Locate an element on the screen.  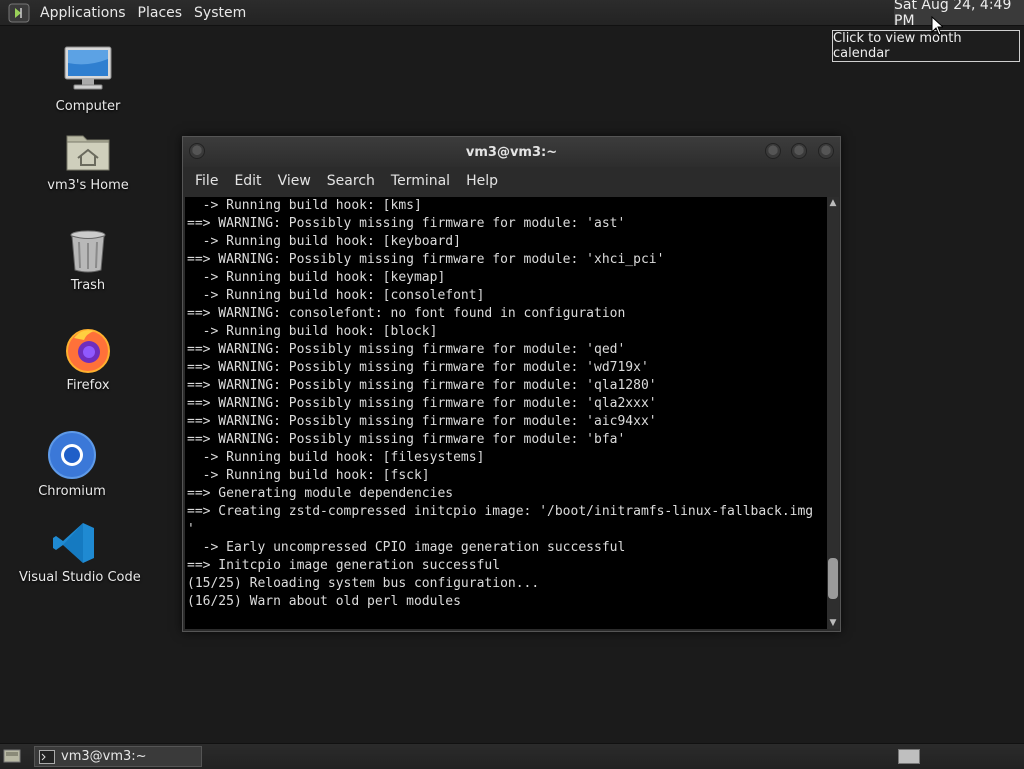
terminal-scrollbar: ▲ ▼ is located at coordinates (833, 413).